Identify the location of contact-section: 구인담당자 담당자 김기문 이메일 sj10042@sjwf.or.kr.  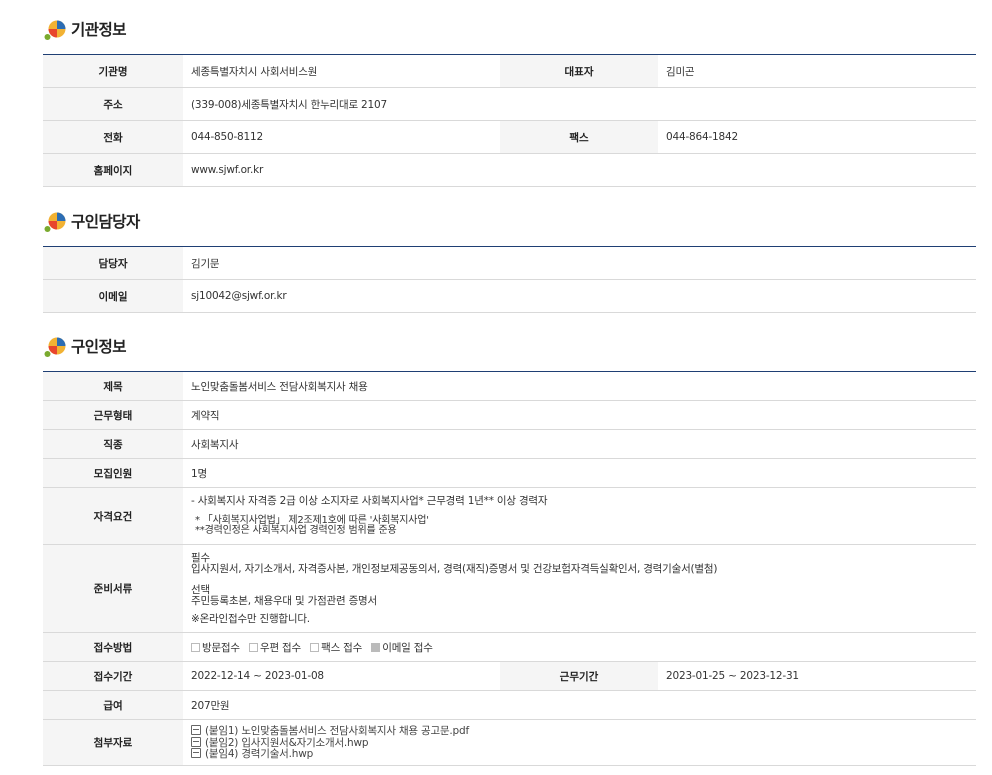
(509, 261).